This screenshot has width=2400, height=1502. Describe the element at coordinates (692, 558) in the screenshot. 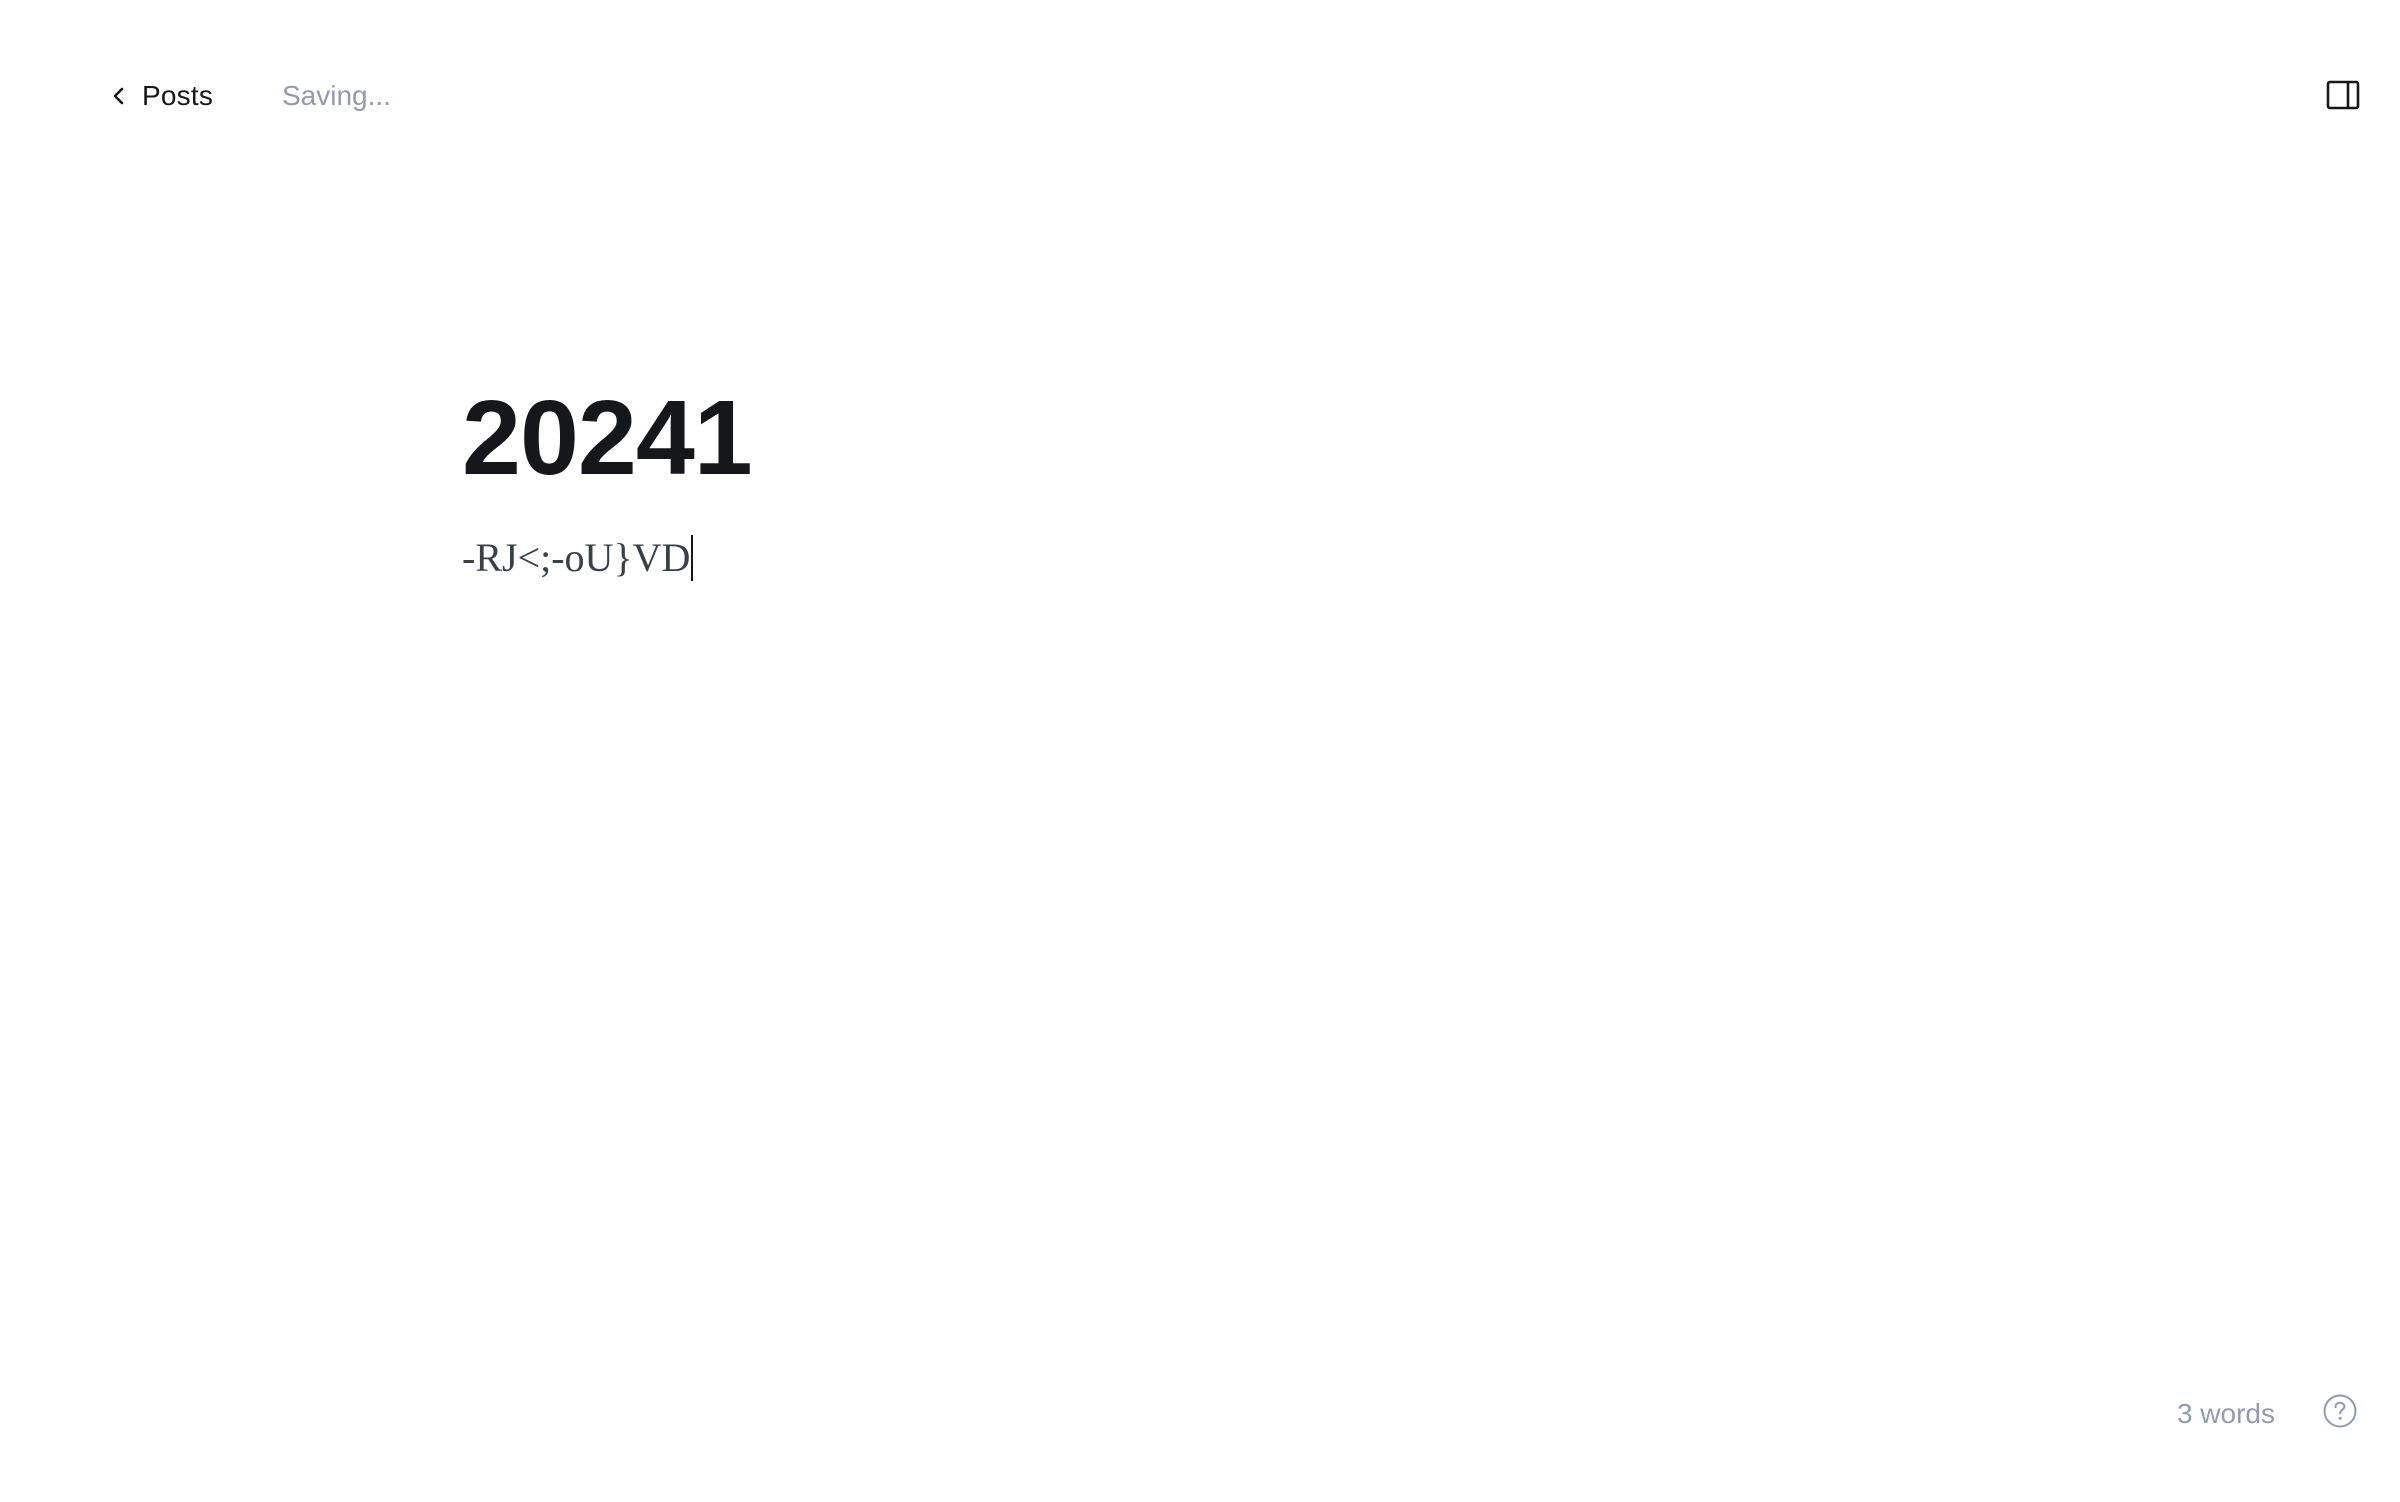

I see `text-cursor` at that location.